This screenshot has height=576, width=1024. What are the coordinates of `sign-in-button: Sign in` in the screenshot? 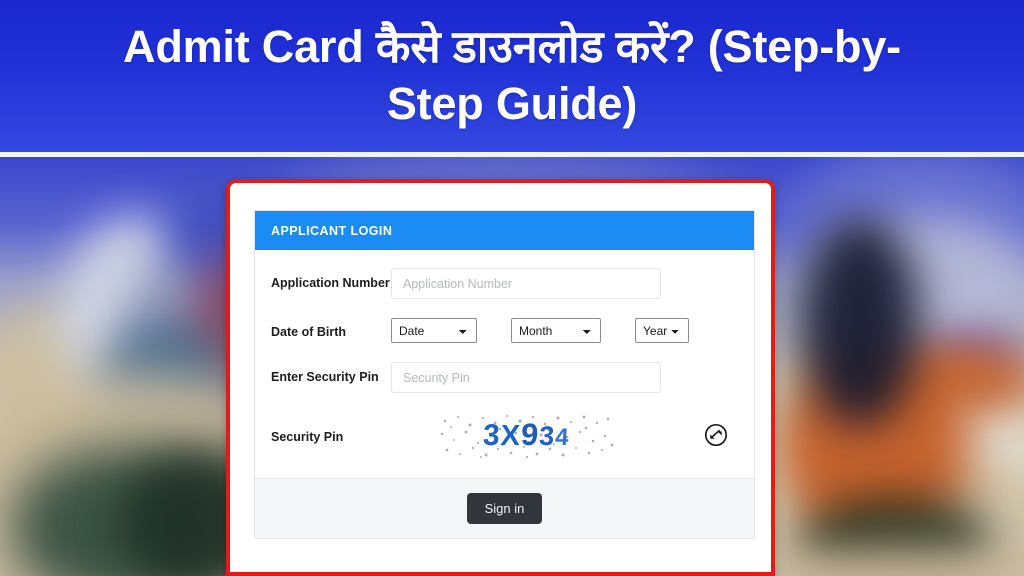 It's located at (504, 508).